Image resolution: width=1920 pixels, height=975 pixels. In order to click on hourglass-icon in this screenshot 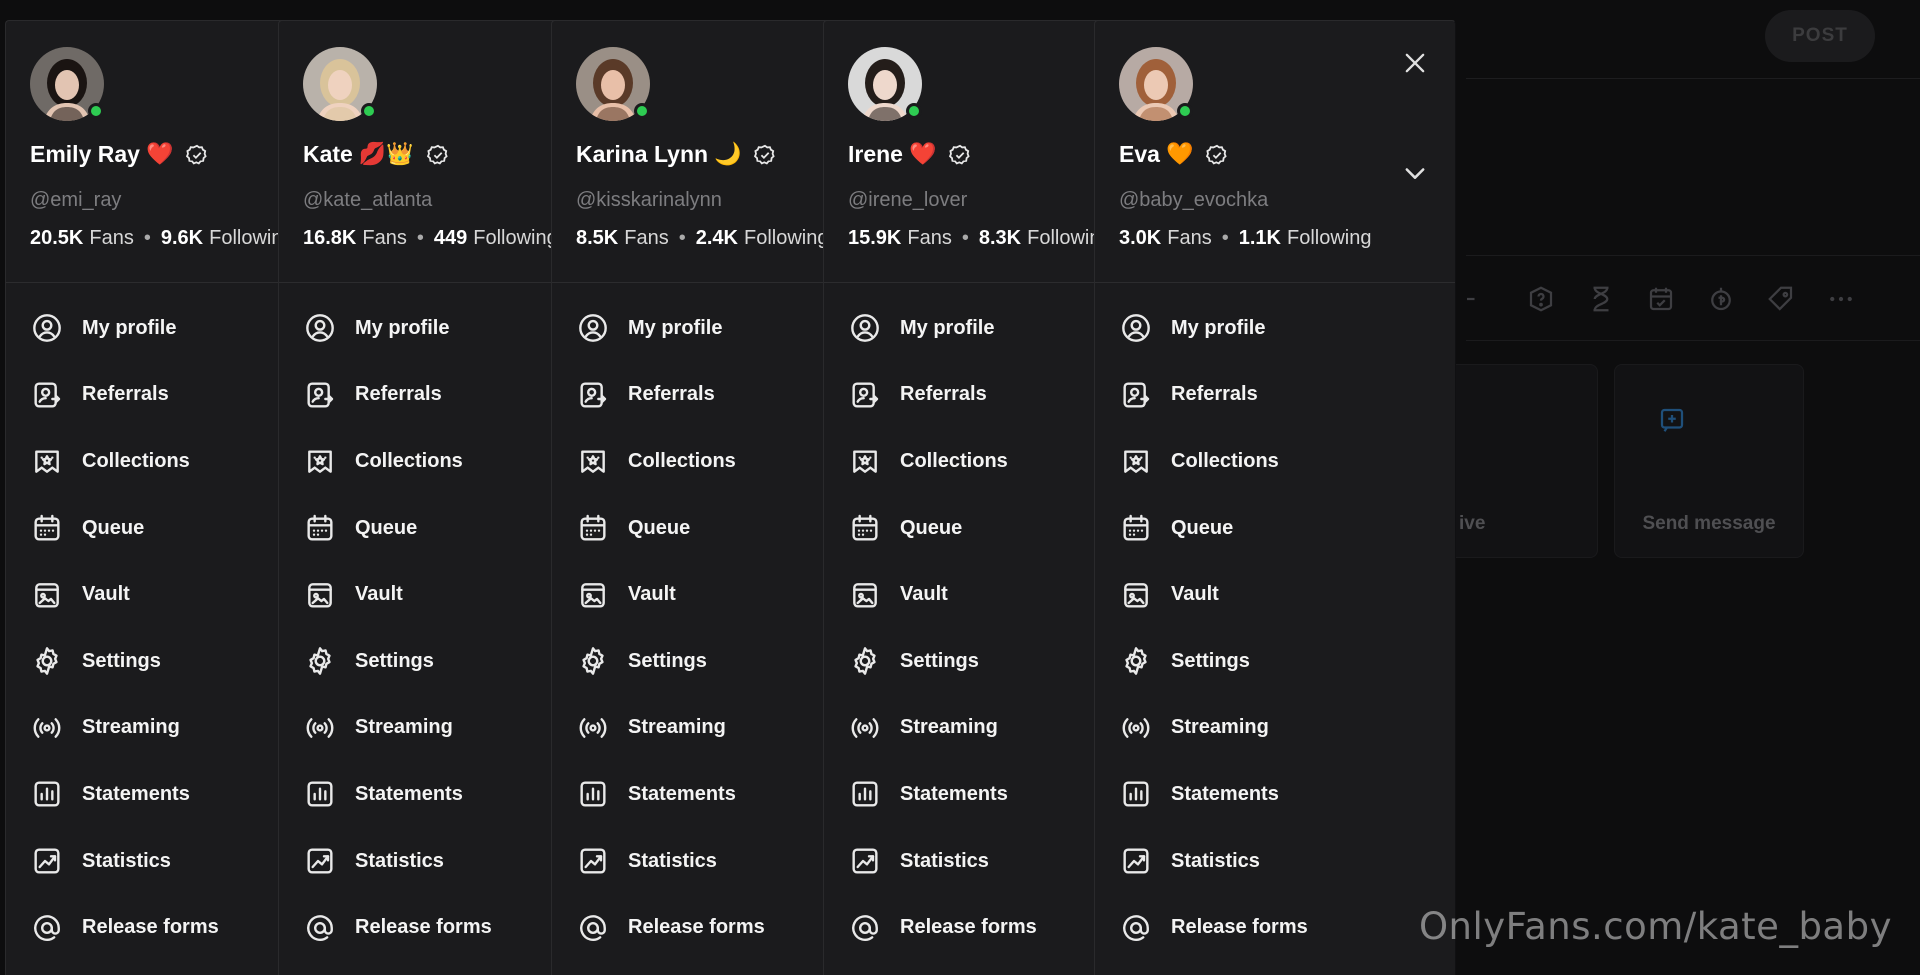, I will do `click(1601, 299)`.